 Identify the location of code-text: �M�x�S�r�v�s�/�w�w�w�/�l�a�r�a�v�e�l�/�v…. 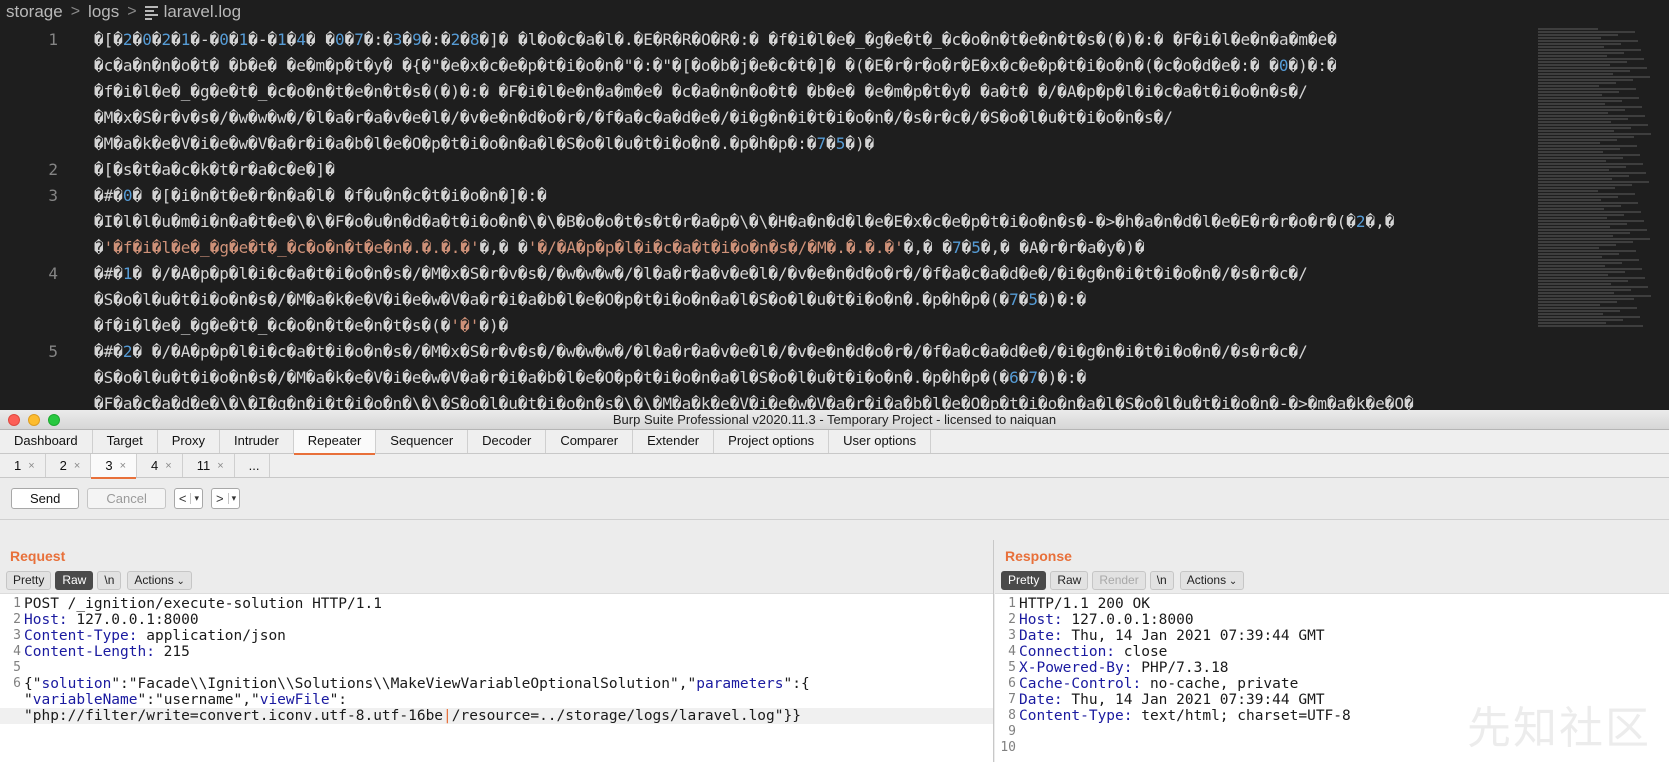
(633, 117).